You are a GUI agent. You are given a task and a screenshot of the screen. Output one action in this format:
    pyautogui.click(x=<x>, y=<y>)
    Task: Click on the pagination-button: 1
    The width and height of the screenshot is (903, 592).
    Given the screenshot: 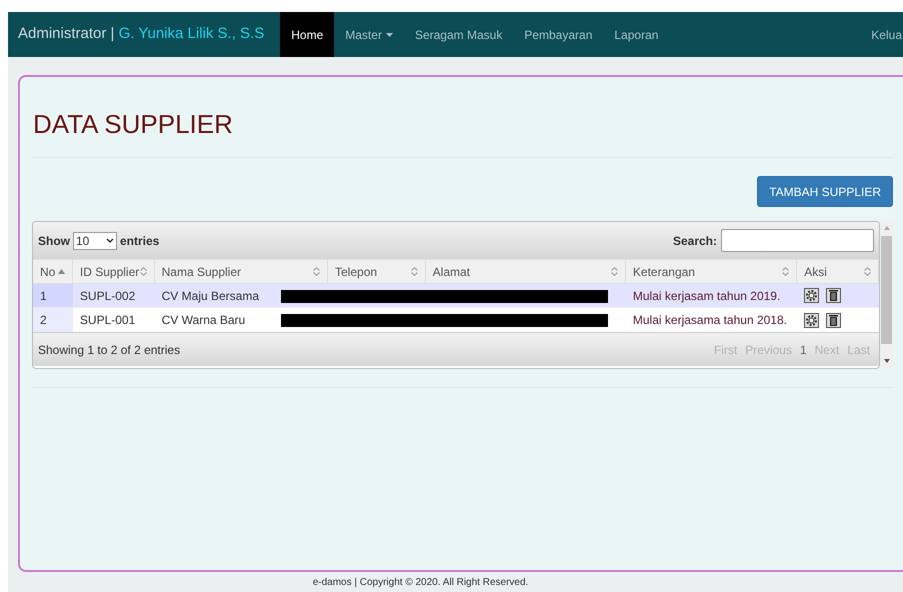 What is the action you would take?
    pyautogui.click(x=803, y=349)
    